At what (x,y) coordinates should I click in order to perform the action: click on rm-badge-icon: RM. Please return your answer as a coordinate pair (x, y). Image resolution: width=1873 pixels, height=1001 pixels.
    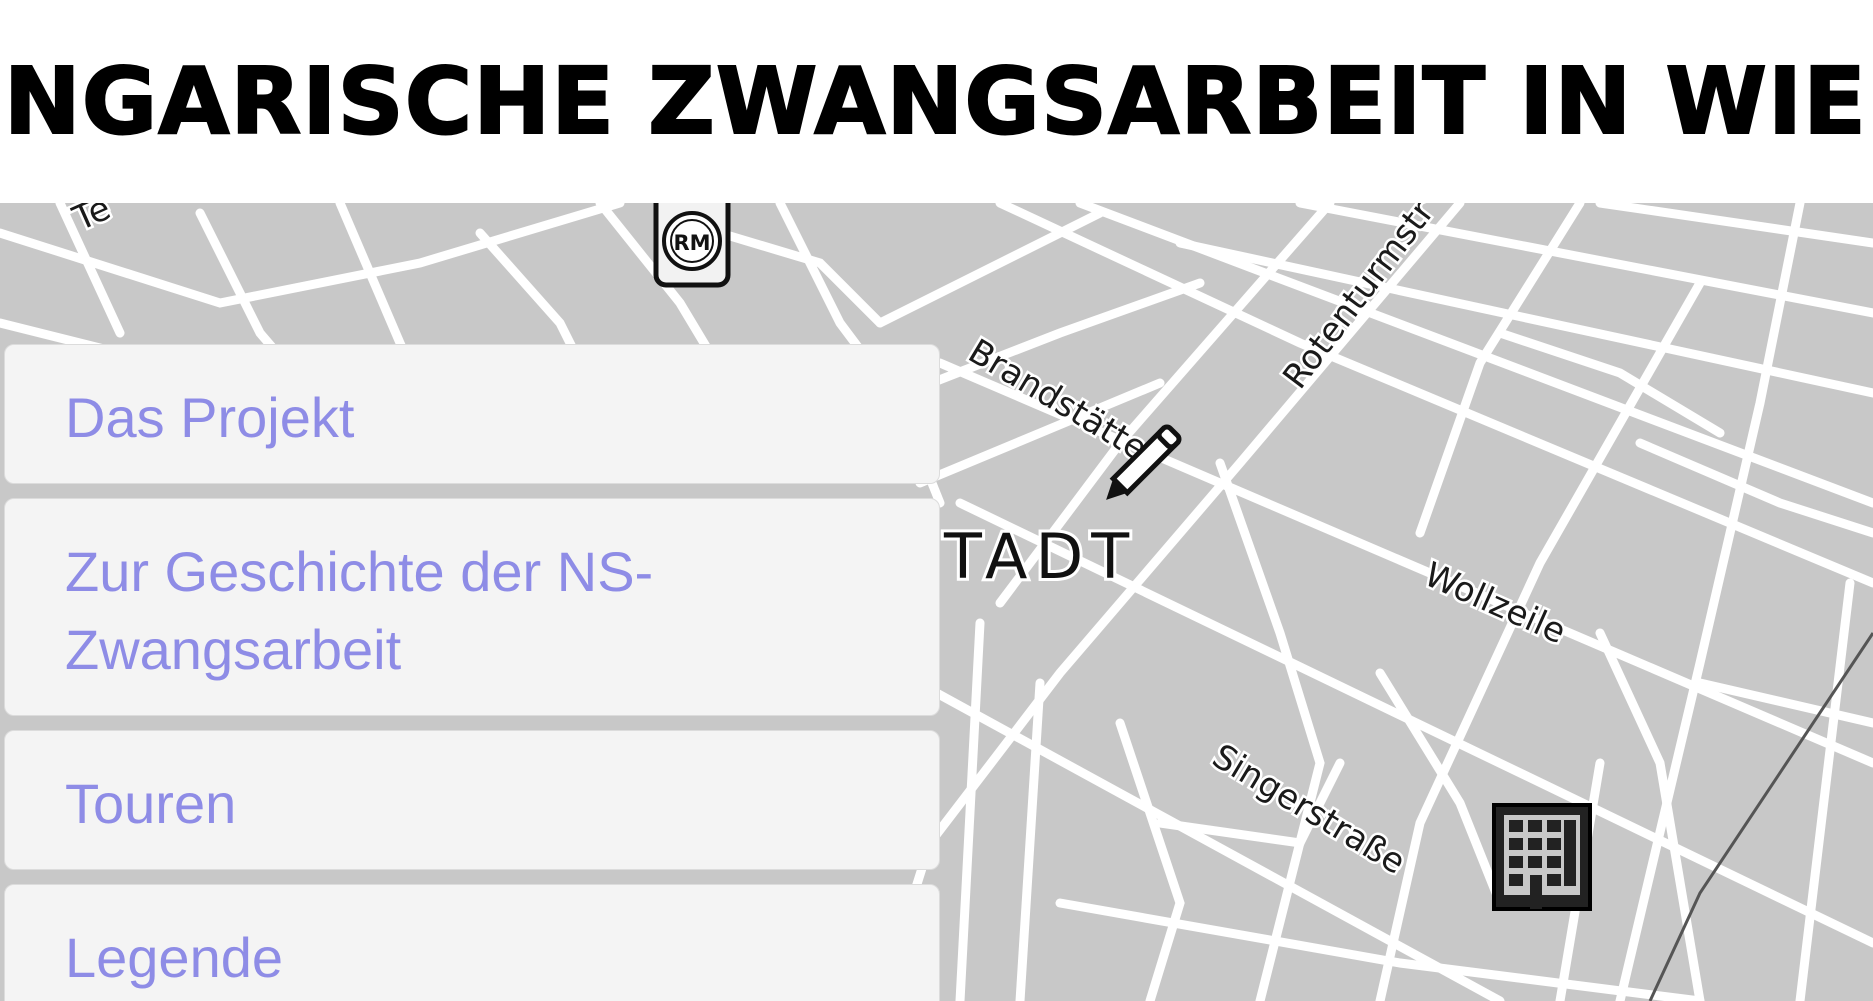
    Looking at the image, I should click on (692, 246).